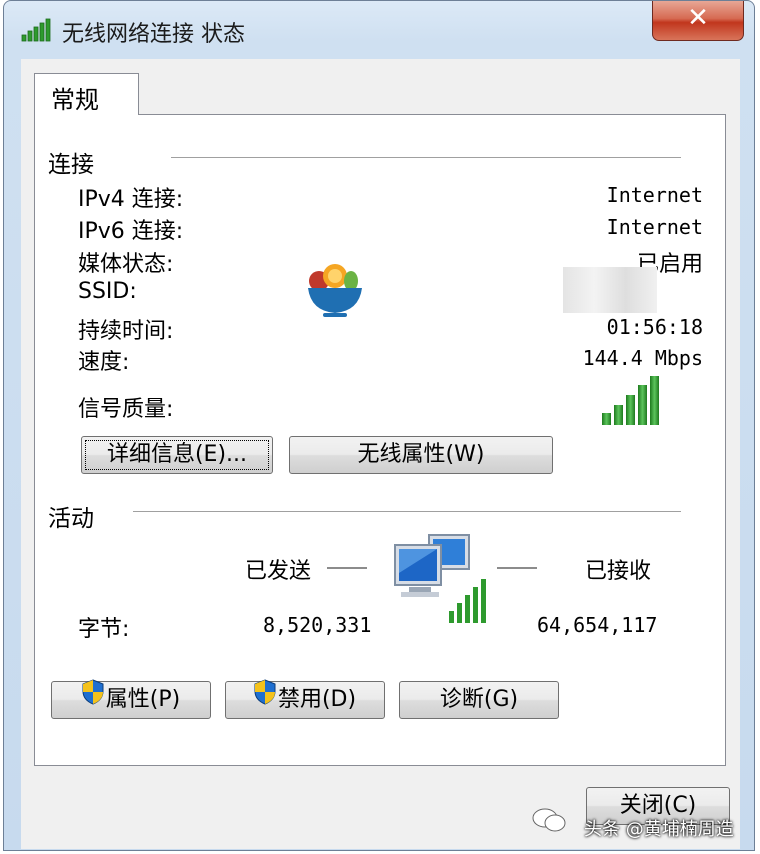 This screenshot has height=854, width=760. Describe the element at coordinates (654, 327) in the screenshot. I see `duration-value: 01:56:18` at that location.